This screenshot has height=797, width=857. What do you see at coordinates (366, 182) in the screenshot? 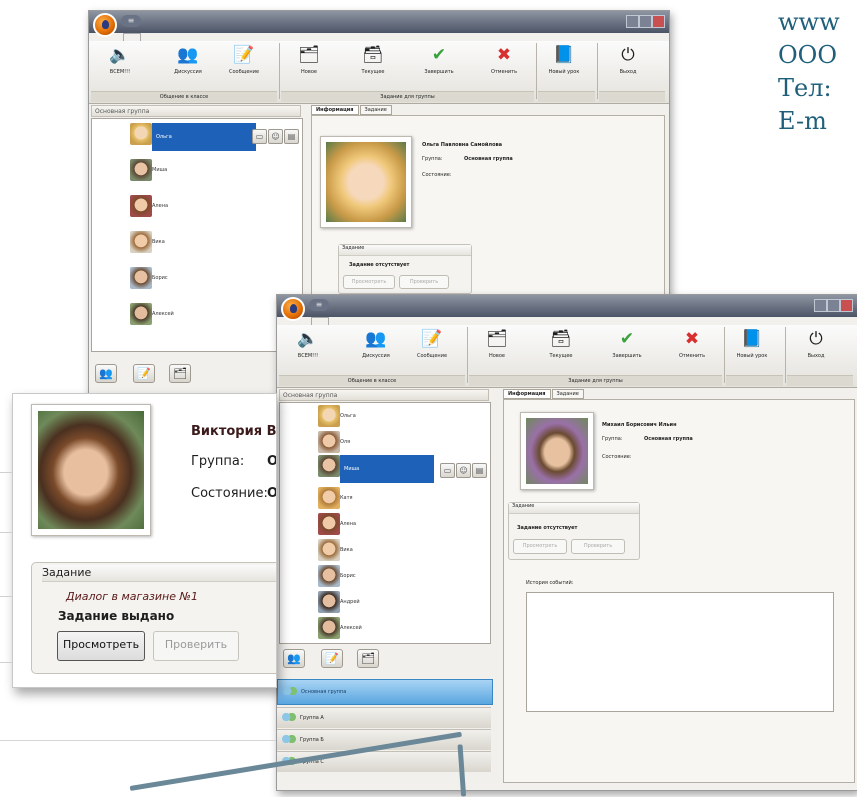
I see `student-photo` at bounding box center [366, 182].